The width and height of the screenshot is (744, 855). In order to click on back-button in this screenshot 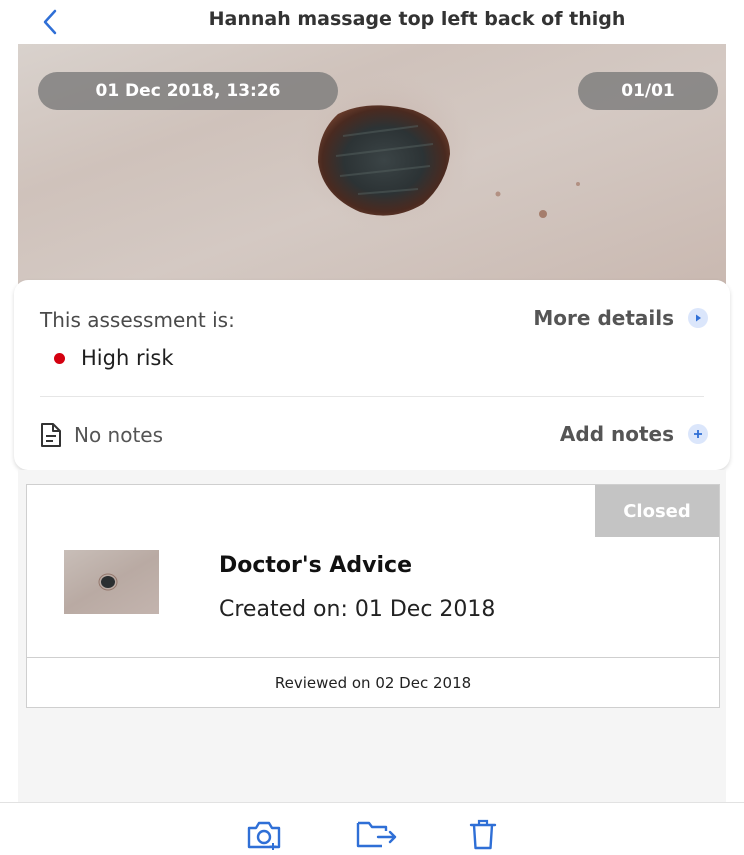, I will do `click(50, 22)`.